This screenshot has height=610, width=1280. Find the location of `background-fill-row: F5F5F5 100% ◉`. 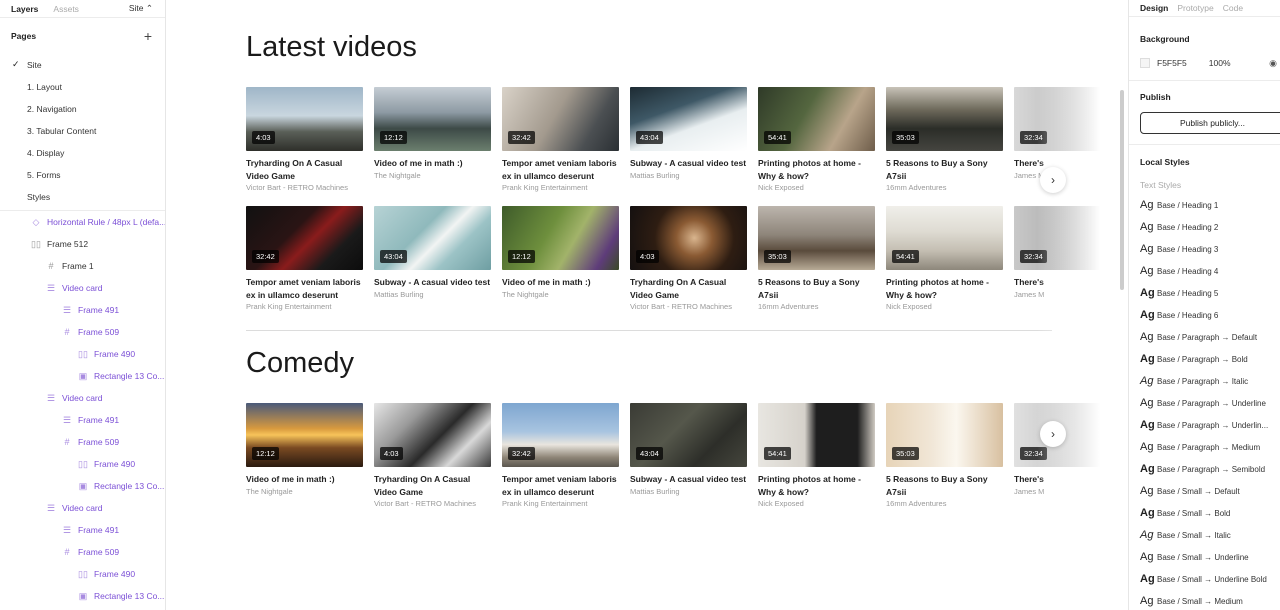

background-fill-row: F5F5F5 100% ◉ is located at coordinates (1204, 63).